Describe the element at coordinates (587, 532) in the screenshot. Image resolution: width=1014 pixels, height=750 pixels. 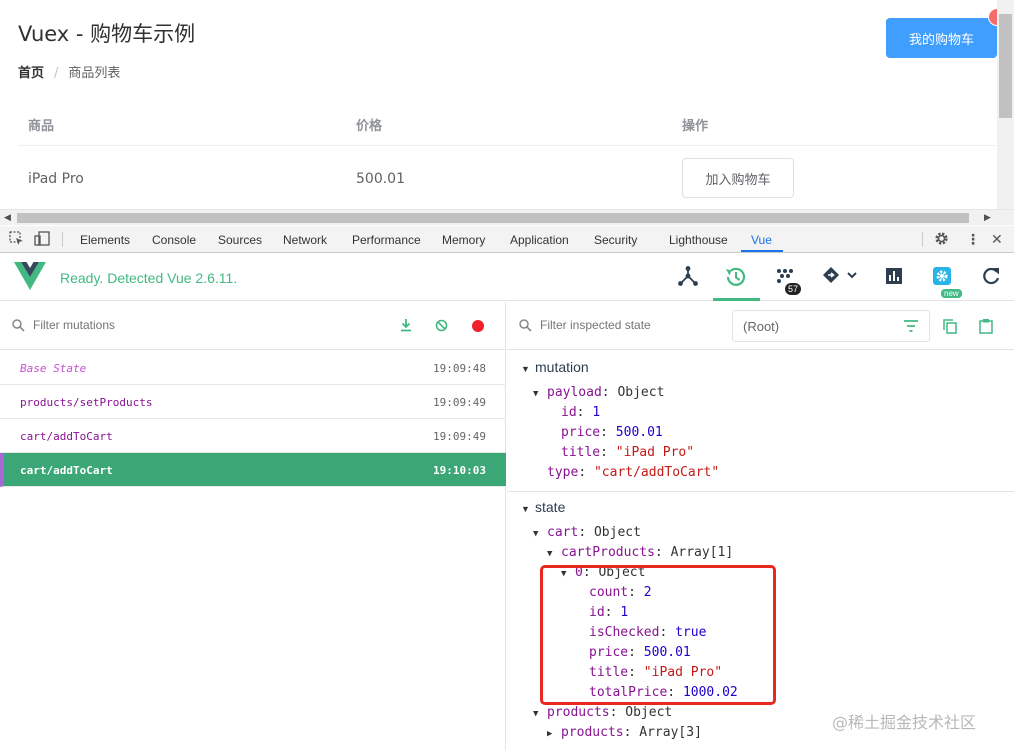
I see `state-cart-row: ▼ cart: Object` at that location.